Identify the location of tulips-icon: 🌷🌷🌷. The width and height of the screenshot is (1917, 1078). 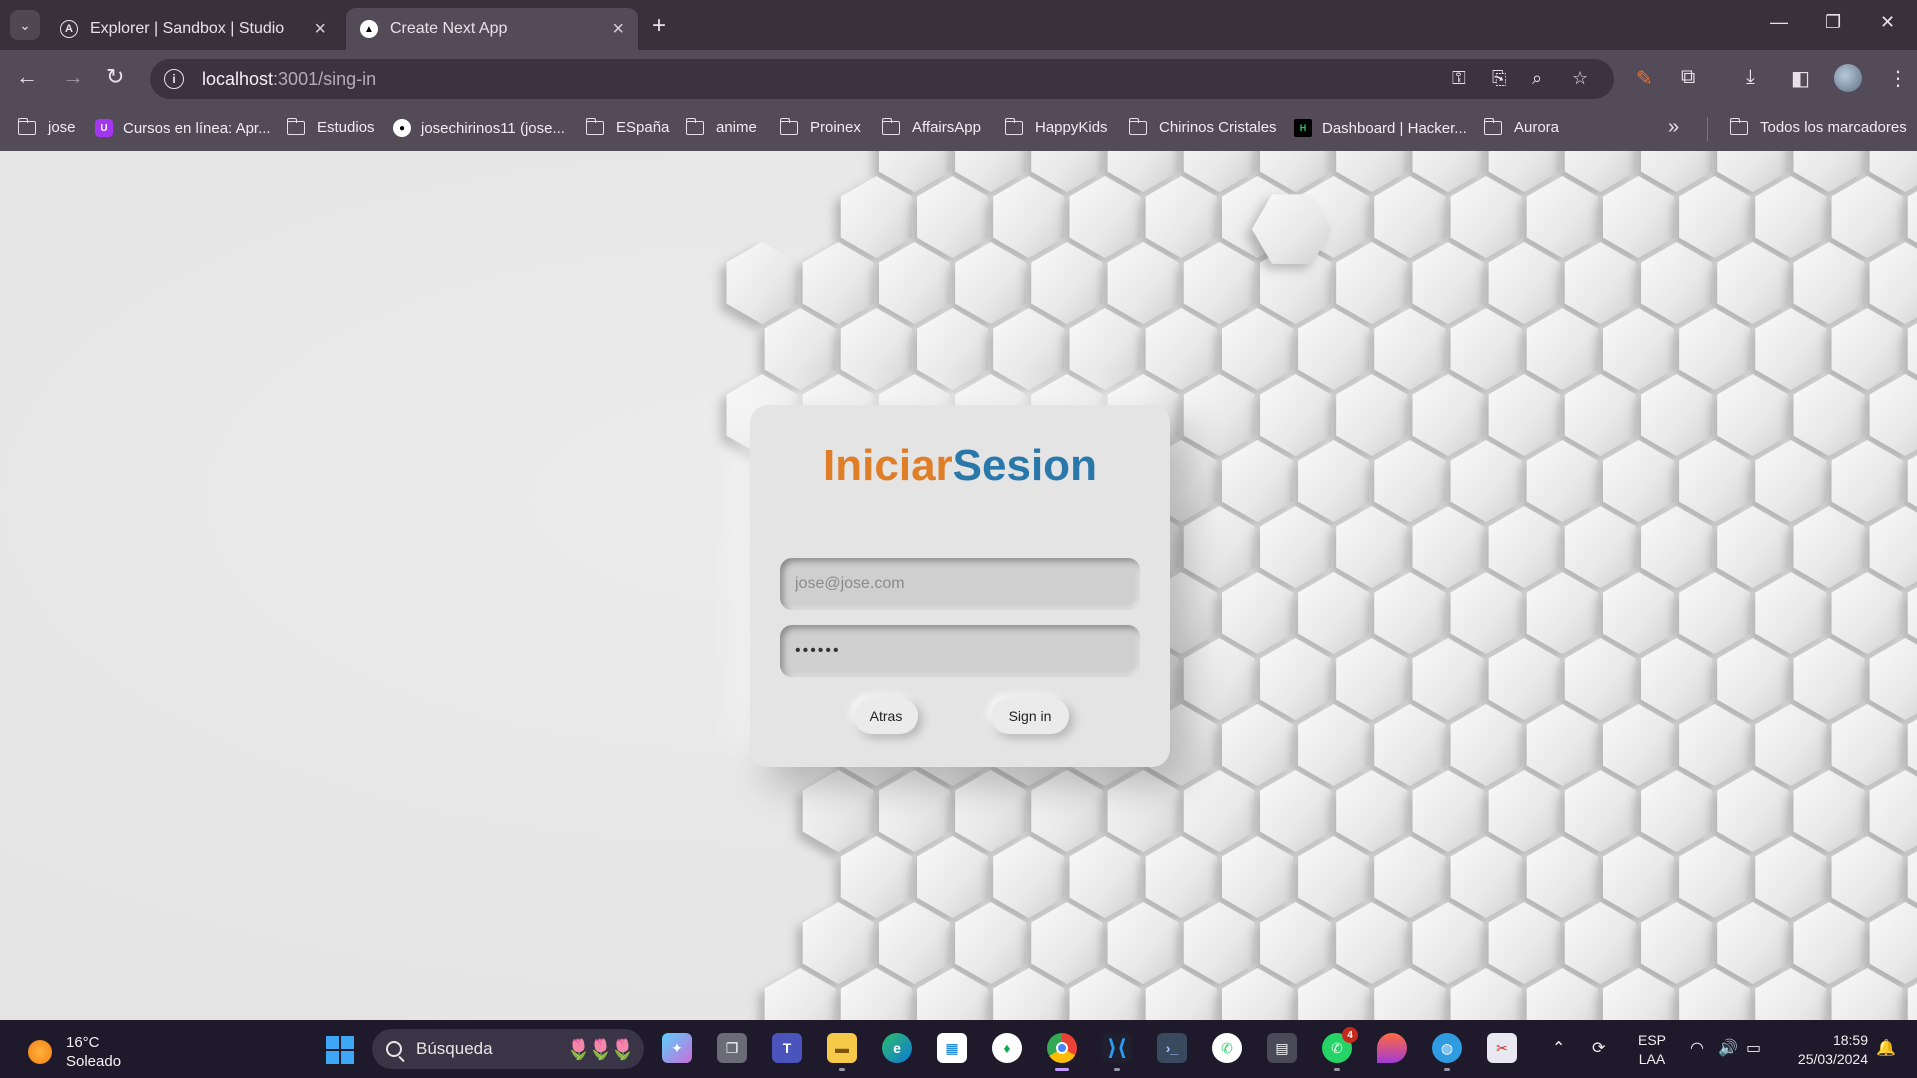
(600, 1050).